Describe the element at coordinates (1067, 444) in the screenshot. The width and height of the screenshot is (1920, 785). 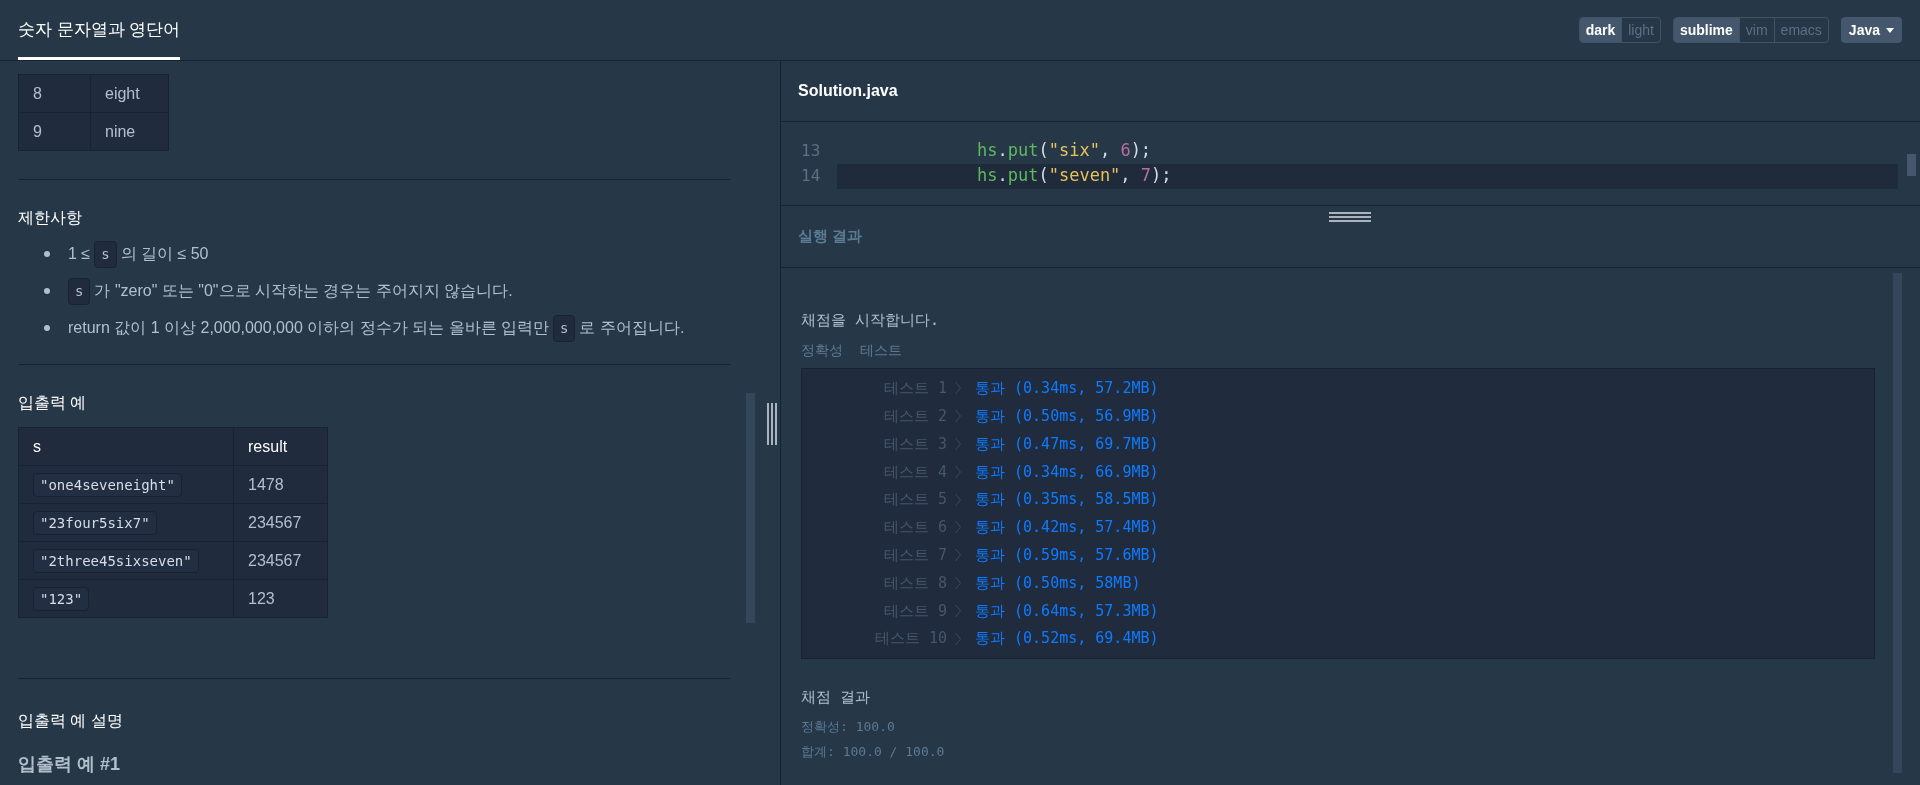
I see `test-result: 통과 (0.47ms, 69.7MB)` at that location.